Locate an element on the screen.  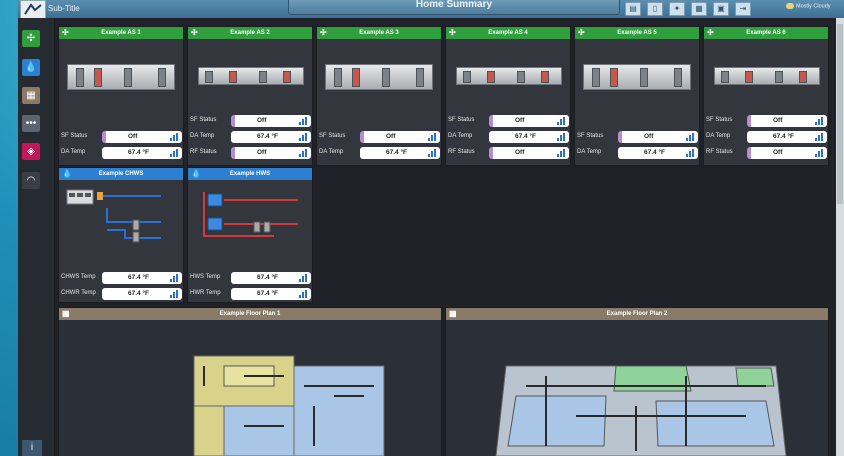
weather-label: Mostly Cloudy is located at coordinates (813, 6).